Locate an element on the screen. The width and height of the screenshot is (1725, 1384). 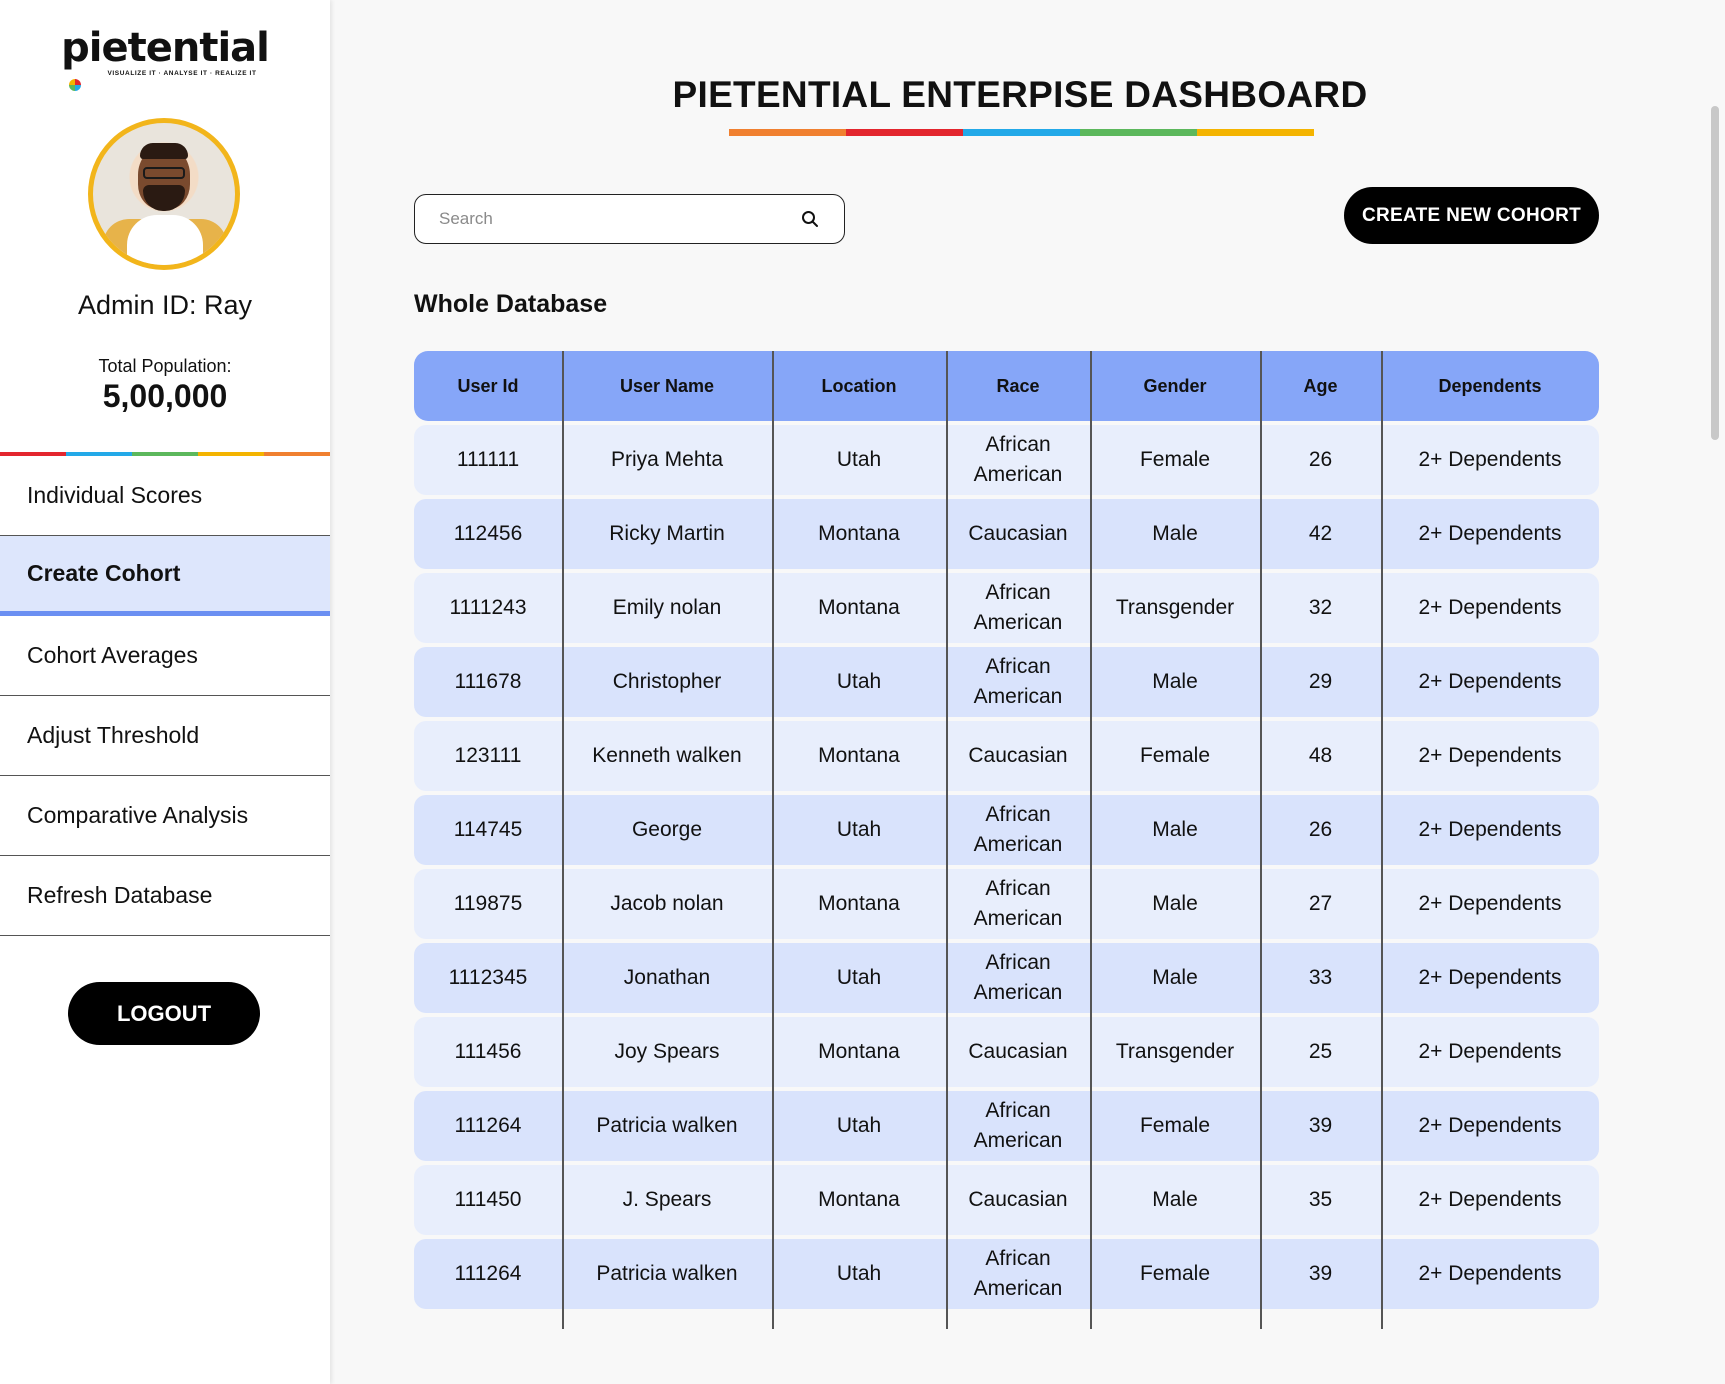
section-title: Whole Database is located at coordinates (511, 304).